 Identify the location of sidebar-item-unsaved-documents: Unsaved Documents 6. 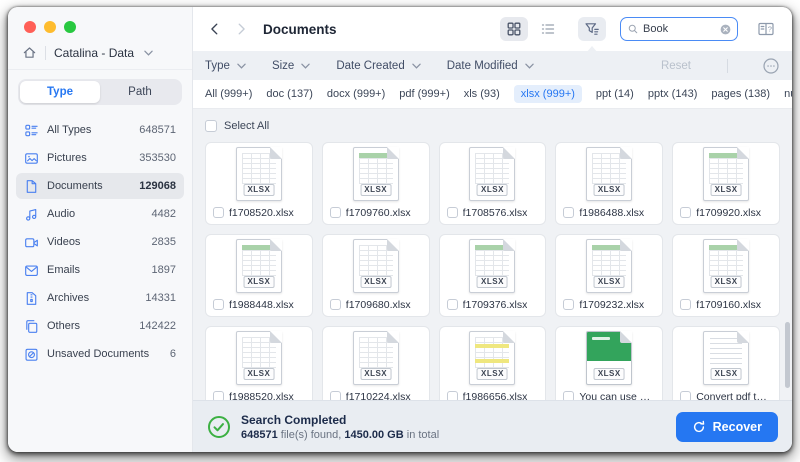
(100, 354).